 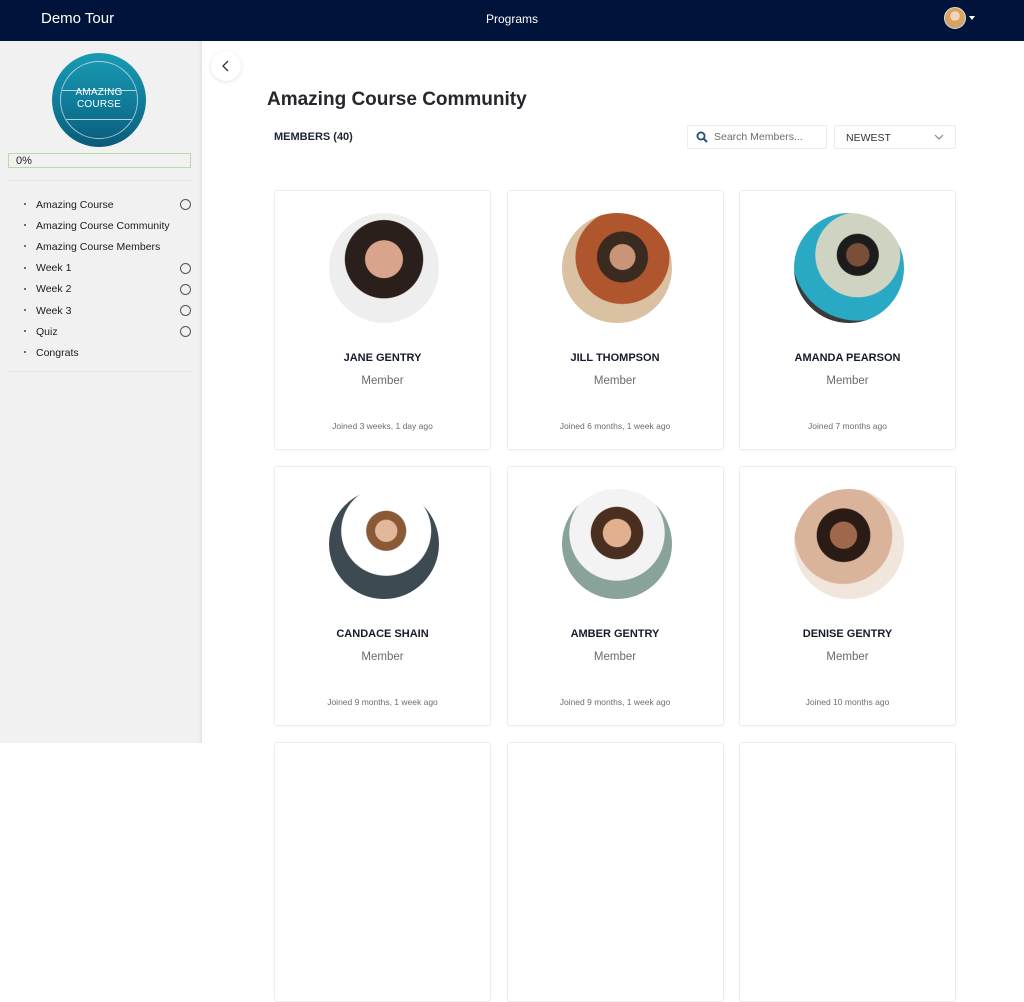 I want to click on sidebar-item: Week 1, so click(x=101, y=268).